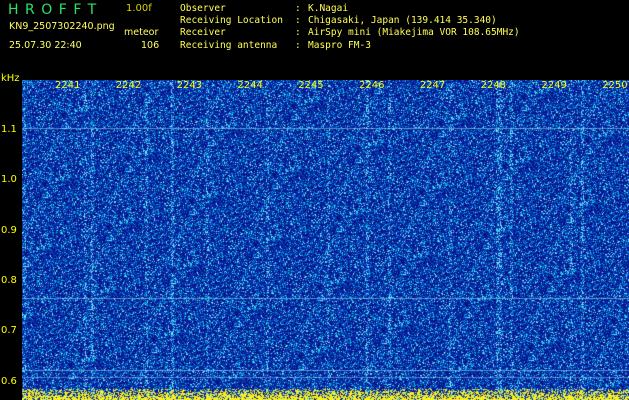 The height and width of the screenshot is (400, 629). Describe the element at coordinates (128, 85) in the screenshot. I see `x-tick-label: 2242` at that location.